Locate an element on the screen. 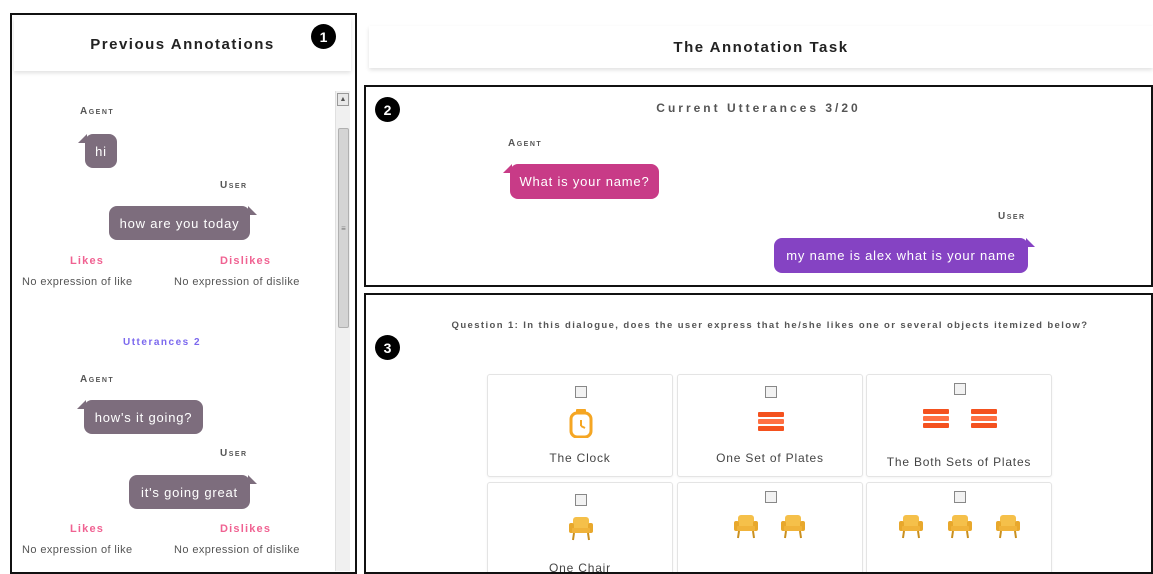 The height and width of the screenshot is (574, 1153). option-label: One Chair is located at coordinates (580, 567).